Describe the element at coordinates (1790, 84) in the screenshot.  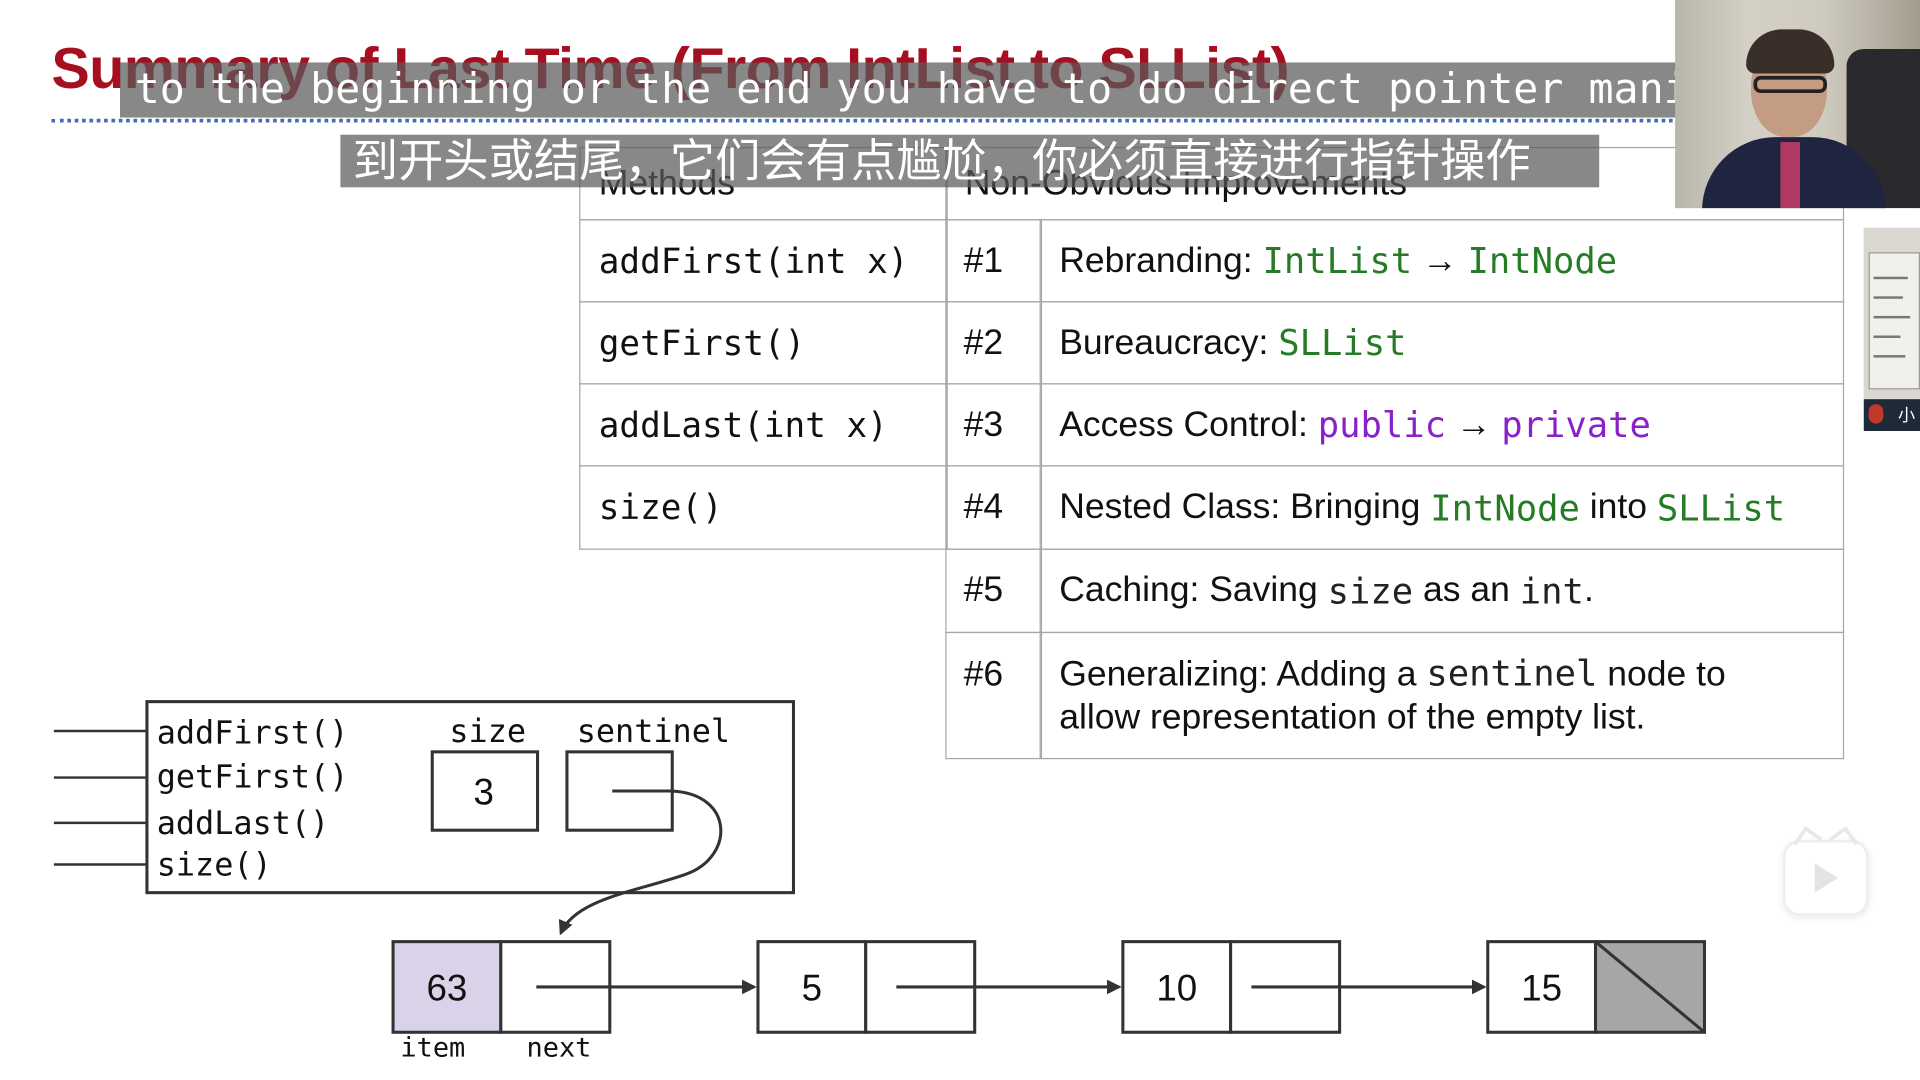
I see `webcam-speaker-glasses` at that location.